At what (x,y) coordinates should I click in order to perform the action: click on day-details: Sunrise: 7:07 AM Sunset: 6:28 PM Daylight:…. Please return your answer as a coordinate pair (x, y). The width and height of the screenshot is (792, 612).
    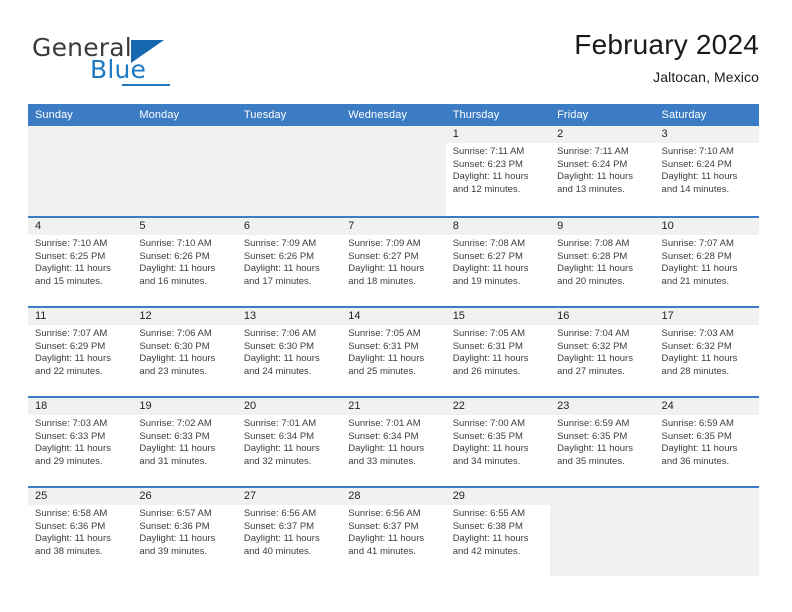
    Looking at the image, I should click on (707, 261).